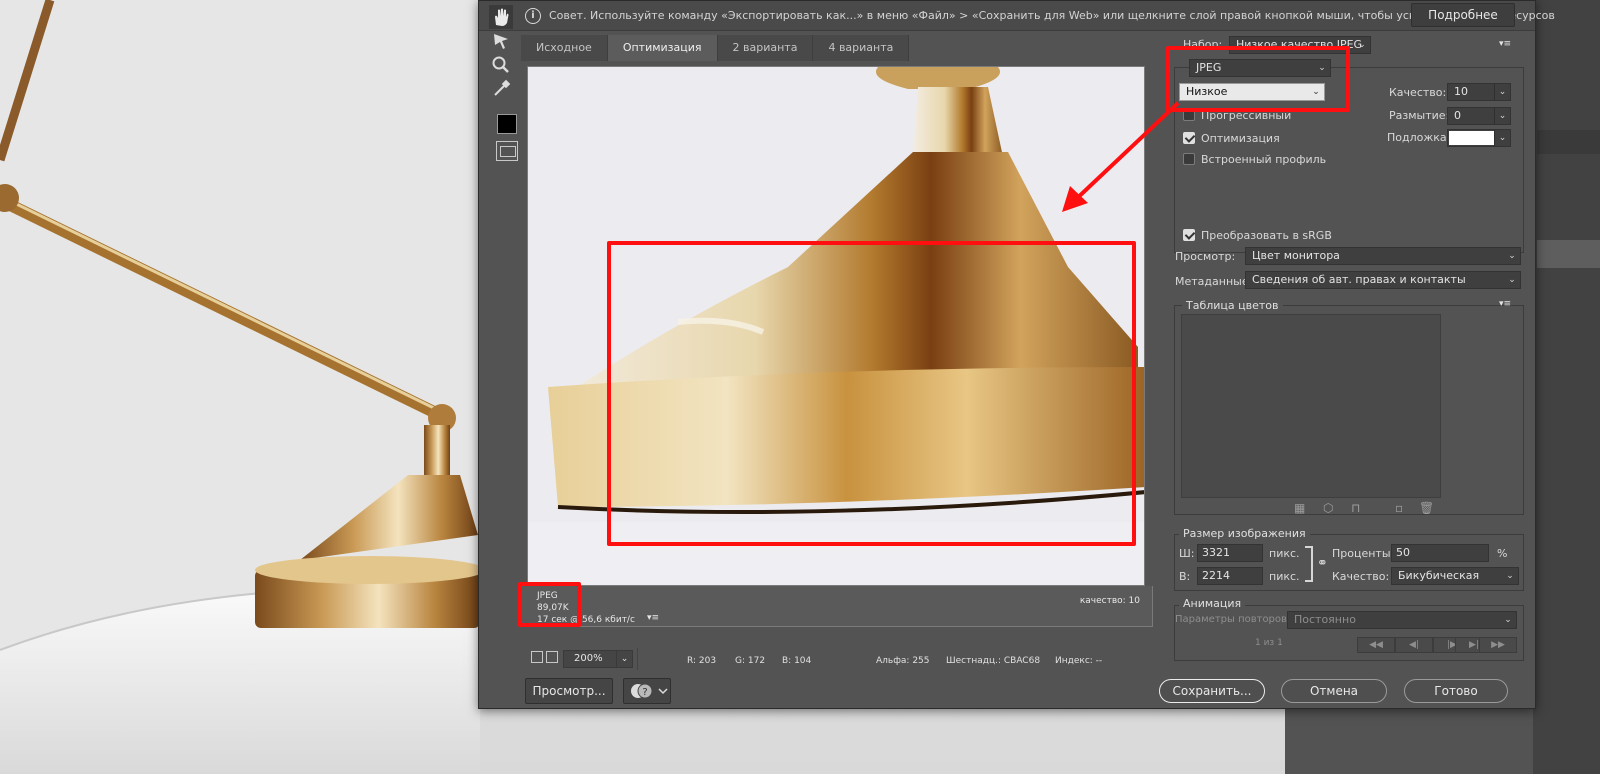  Describe the element at coordinates (1264, 159) in the screenshot. I see `embed-profile-label: Встроенный профиль` at that location.